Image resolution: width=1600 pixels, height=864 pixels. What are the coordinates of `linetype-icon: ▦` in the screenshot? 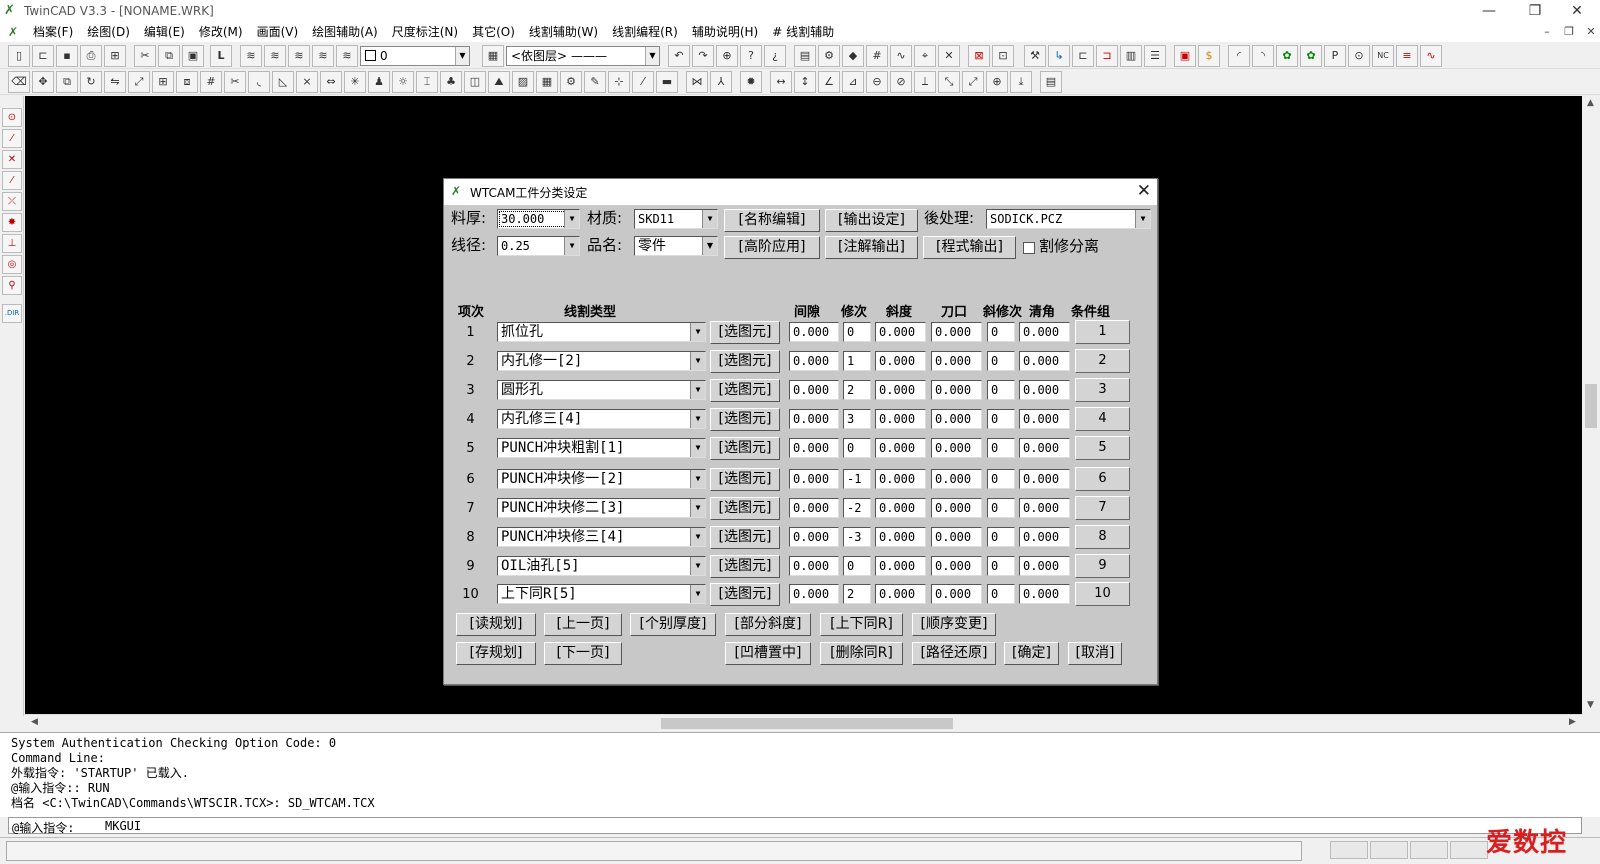 It's located at (493, 56).